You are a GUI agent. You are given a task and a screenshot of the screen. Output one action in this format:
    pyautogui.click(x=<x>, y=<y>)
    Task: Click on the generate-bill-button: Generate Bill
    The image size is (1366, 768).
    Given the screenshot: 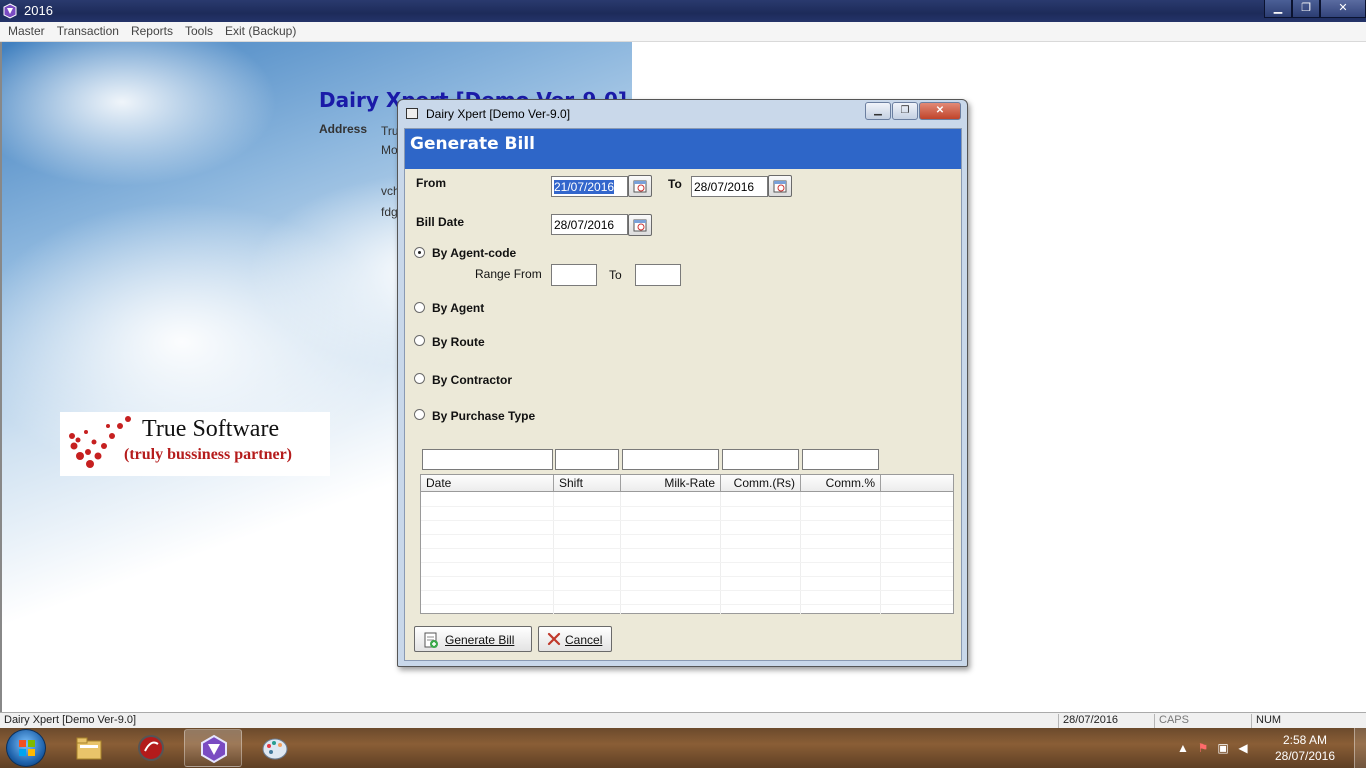 What is the action you would take?
    pyautogui.click(x=473, y=639)
    